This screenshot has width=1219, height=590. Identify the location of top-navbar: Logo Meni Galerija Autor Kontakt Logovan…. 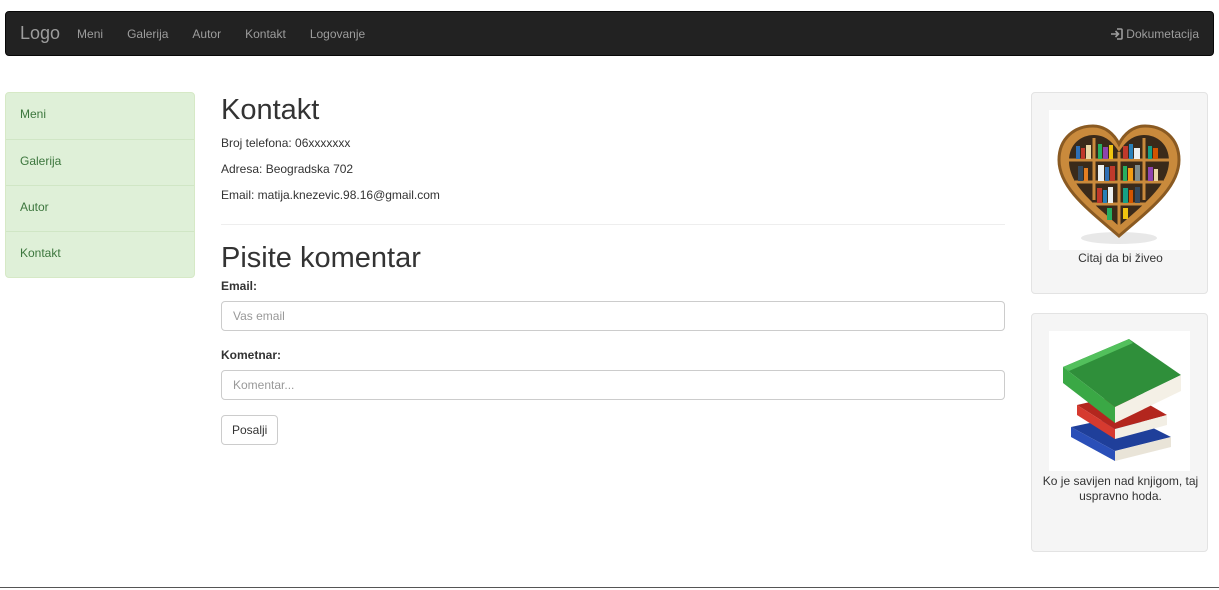
(609, 33).